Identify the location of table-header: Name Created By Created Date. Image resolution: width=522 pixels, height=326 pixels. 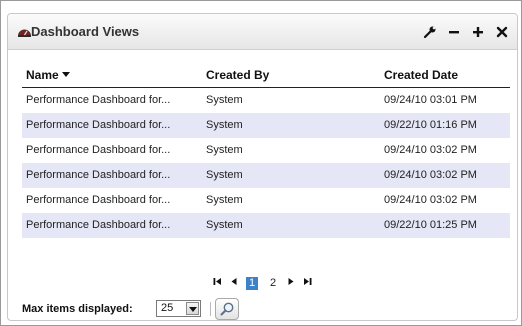
(266, 78).